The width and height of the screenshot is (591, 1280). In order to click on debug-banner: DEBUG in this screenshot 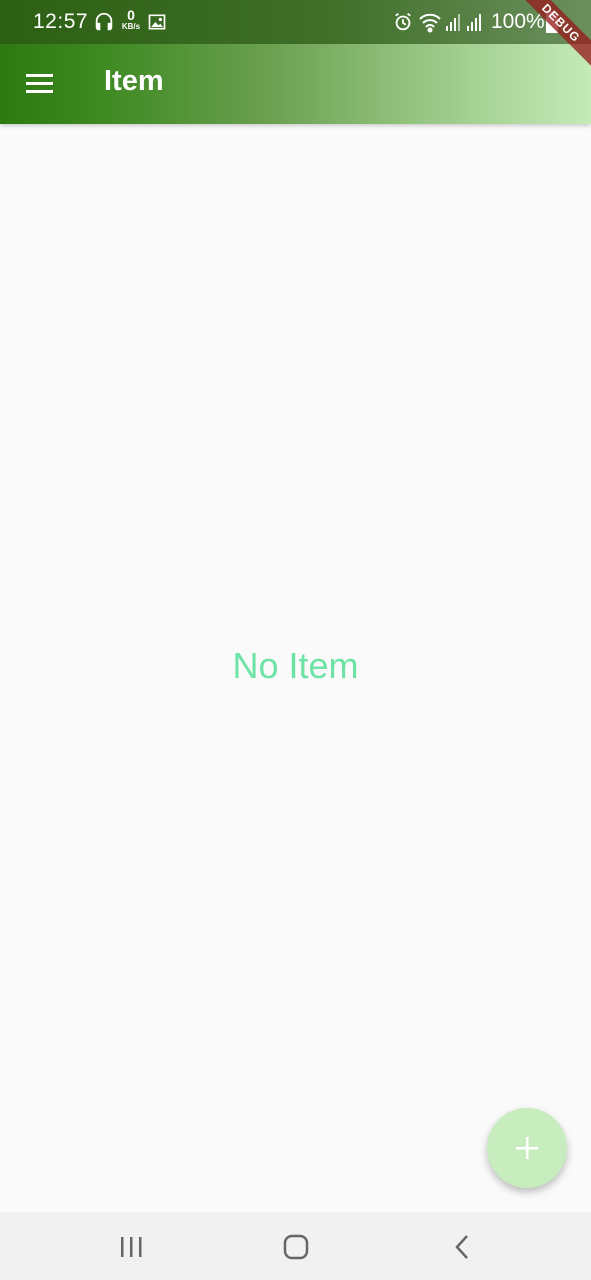, I will do `click(551, 40)`.